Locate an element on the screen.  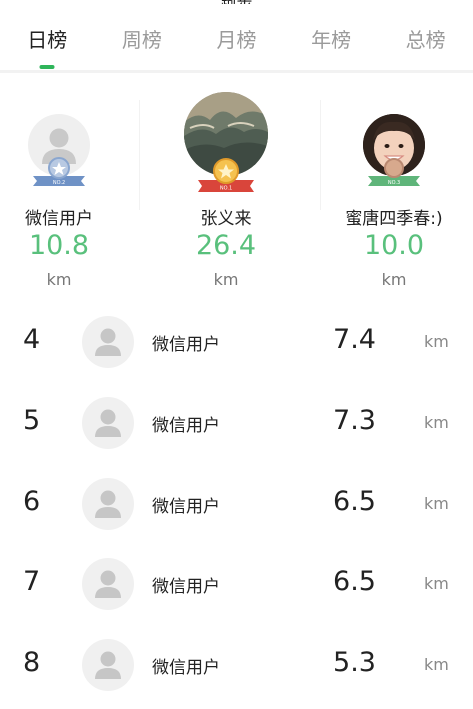
medal-bronze-icon: NO.3 is located at coordinates (394, 172).